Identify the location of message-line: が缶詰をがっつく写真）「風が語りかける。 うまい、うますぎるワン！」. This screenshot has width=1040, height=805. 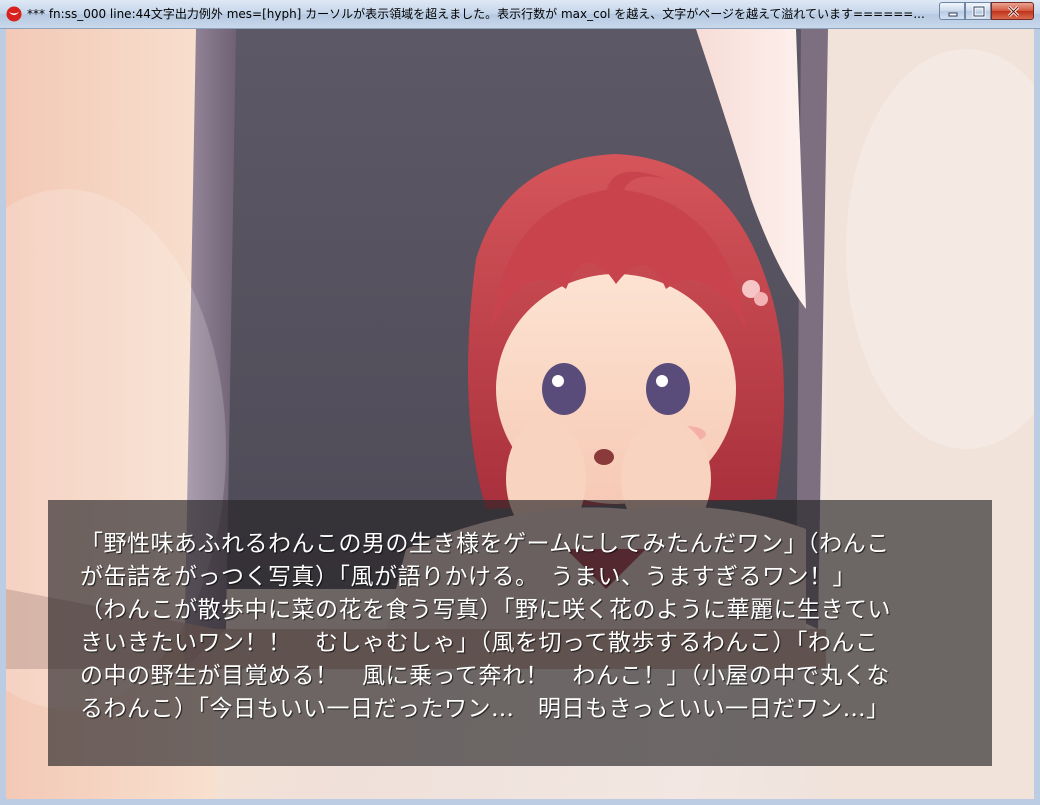
(468, 577).